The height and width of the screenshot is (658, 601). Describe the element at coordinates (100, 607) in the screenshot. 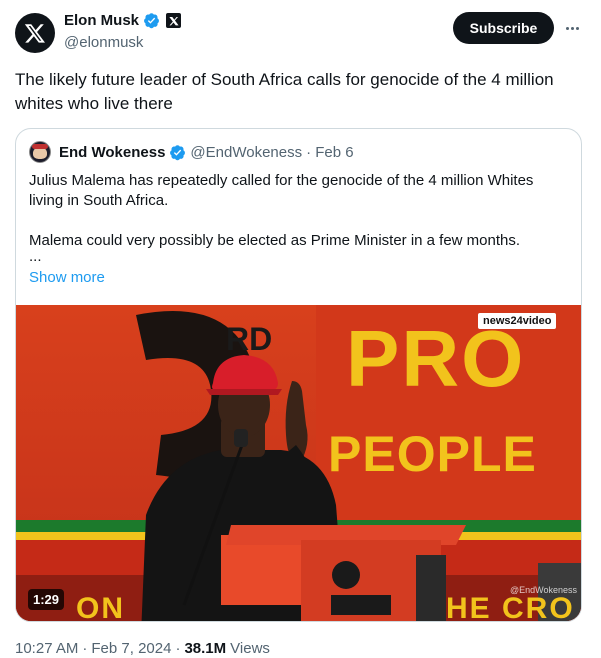

I see `banner-bottom-left: ON` at that location.